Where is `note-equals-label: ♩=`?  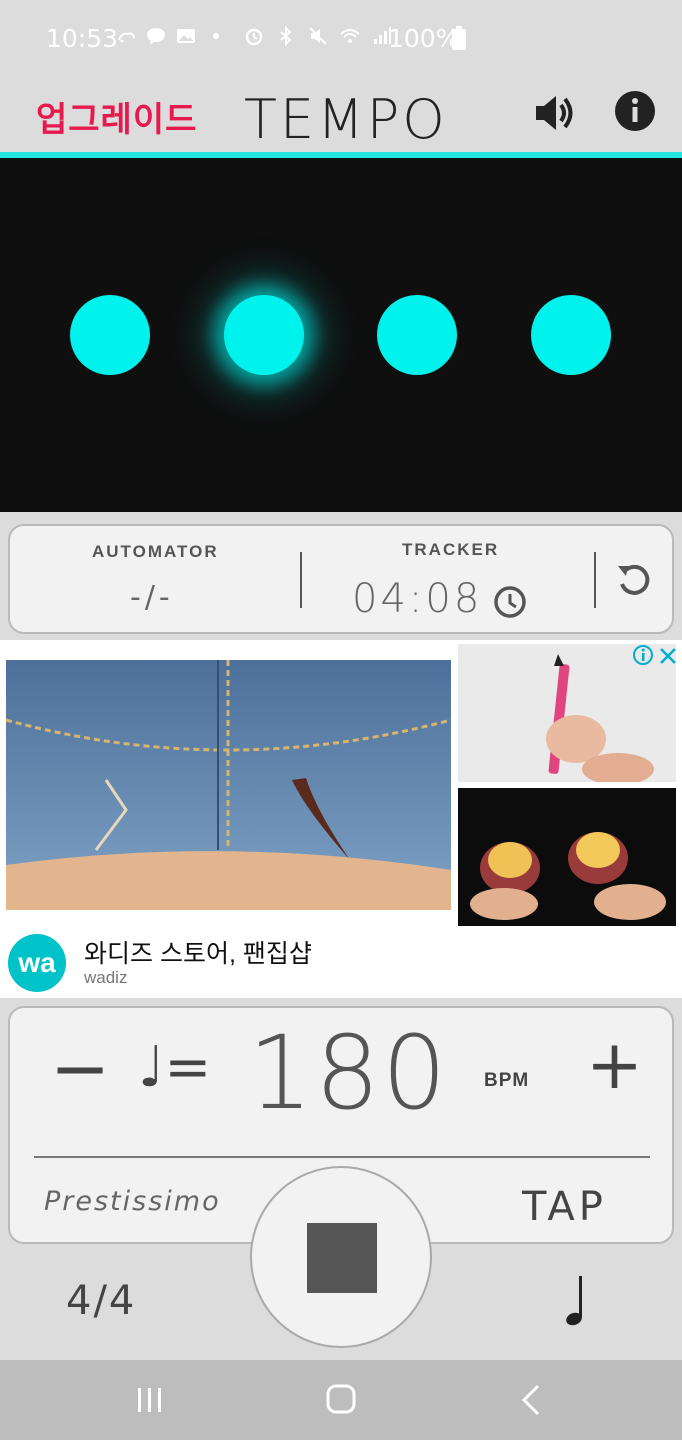 note-equals-label: ♩= is located at coordinates (175, 1067).